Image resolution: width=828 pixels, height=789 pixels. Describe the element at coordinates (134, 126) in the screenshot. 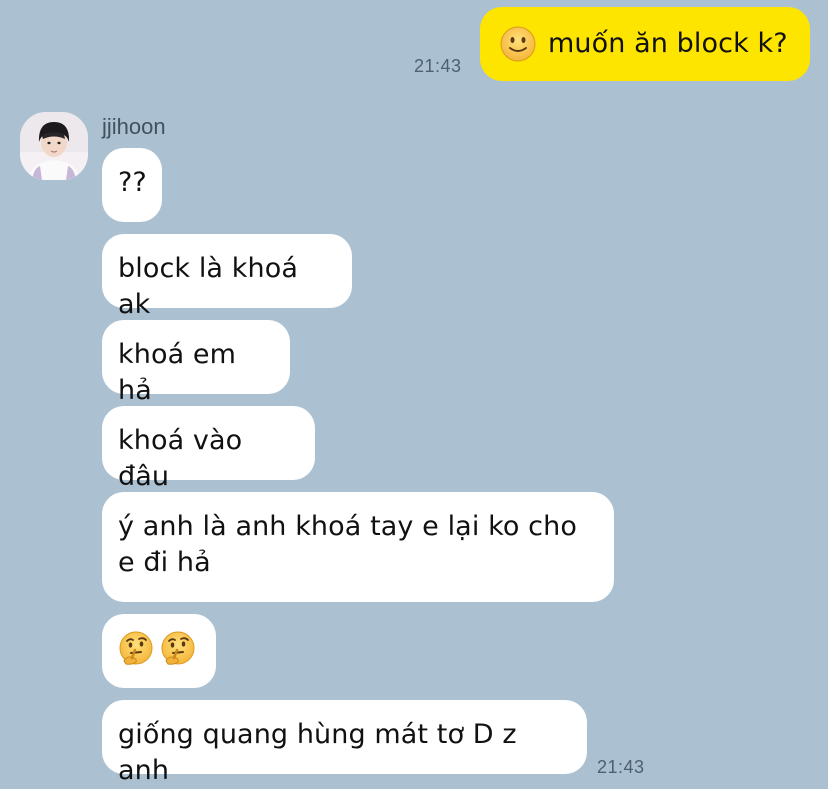

I see `sender-name: jjihoon` at that location.